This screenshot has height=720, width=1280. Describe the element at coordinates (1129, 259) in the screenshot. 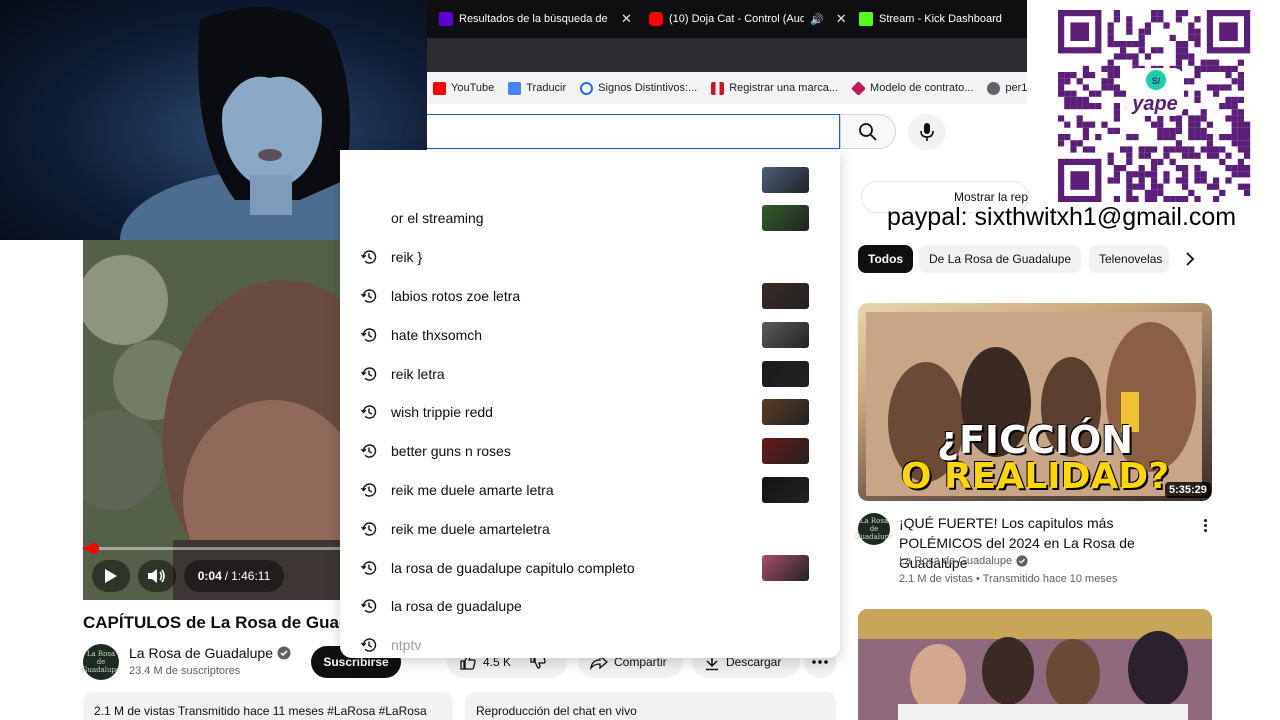

I see `chip-telenovelas: Telenovelas` at that location.